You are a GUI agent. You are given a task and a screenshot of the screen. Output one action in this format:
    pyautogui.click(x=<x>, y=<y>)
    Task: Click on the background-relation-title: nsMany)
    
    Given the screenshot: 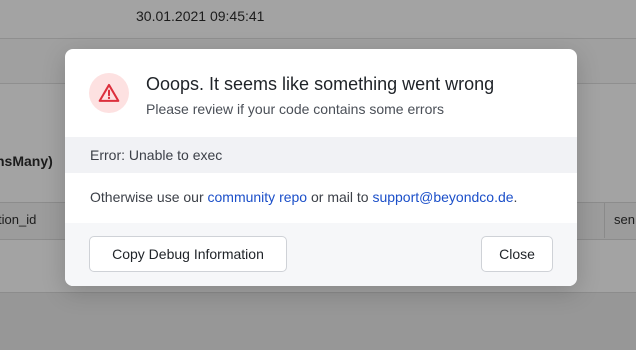 What is the action you would take?
    pyautogui.click(x=26, y=161)
    